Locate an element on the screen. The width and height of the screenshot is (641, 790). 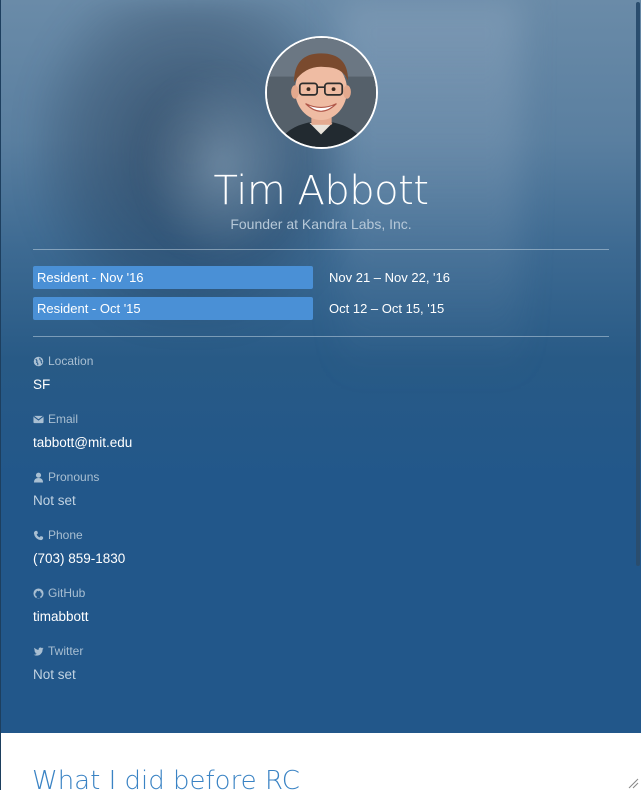
profile-name: Tim Abbott is located at coordinates (321, 191).